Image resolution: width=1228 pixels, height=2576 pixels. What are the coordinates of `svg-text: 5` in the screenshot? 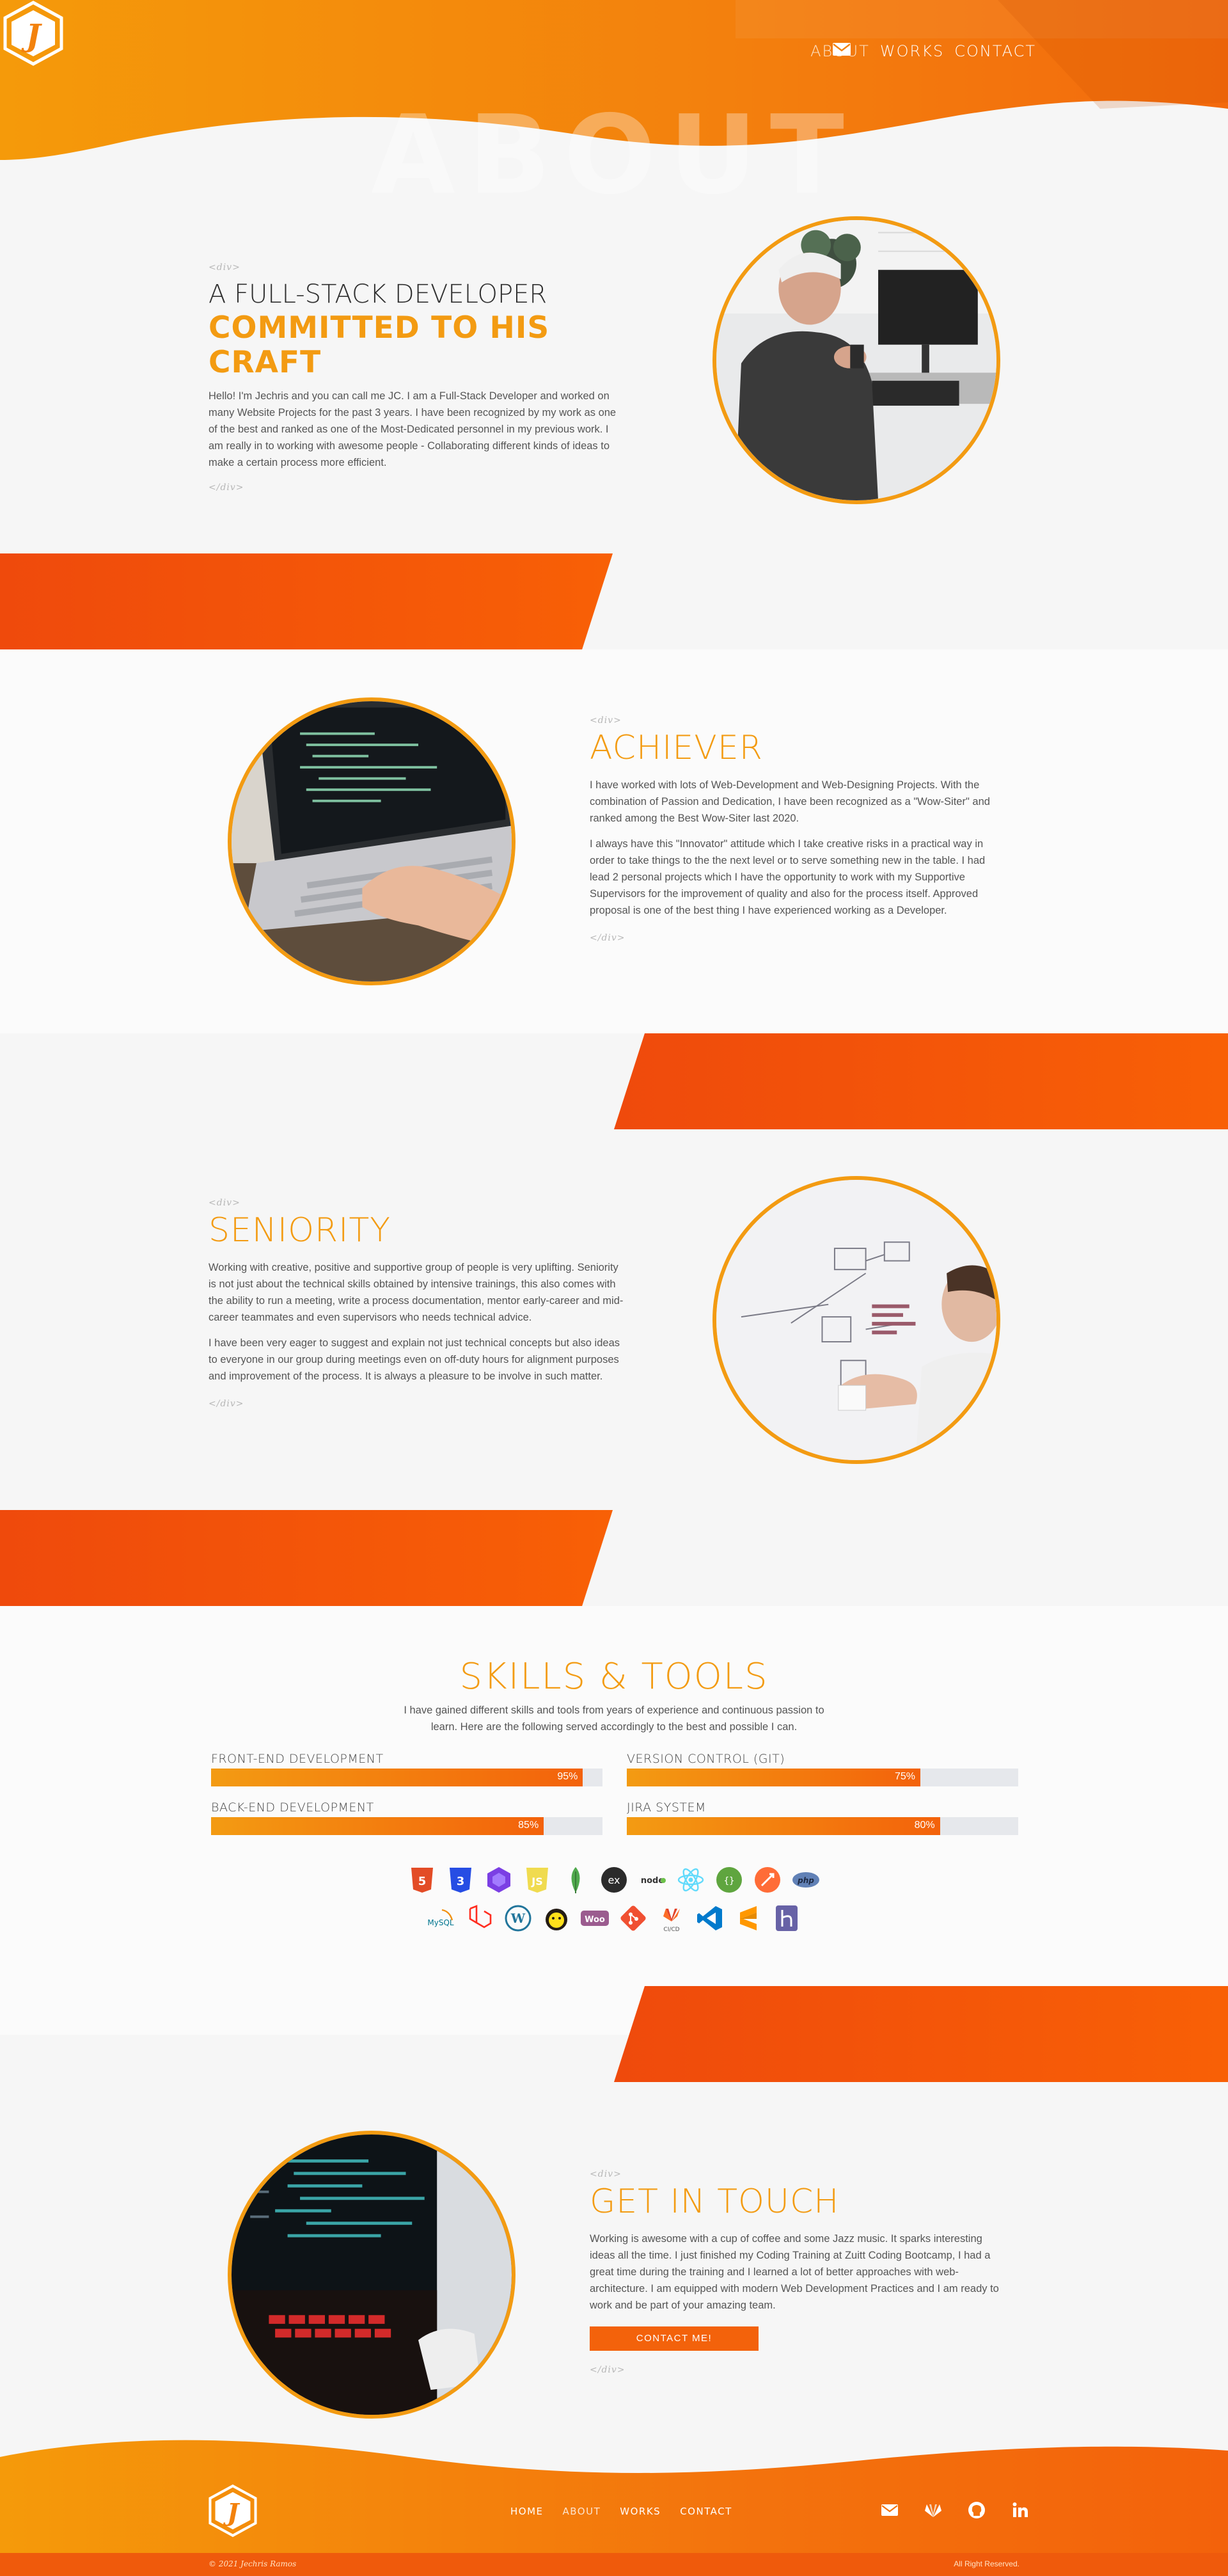 It's located at (422, 1881).